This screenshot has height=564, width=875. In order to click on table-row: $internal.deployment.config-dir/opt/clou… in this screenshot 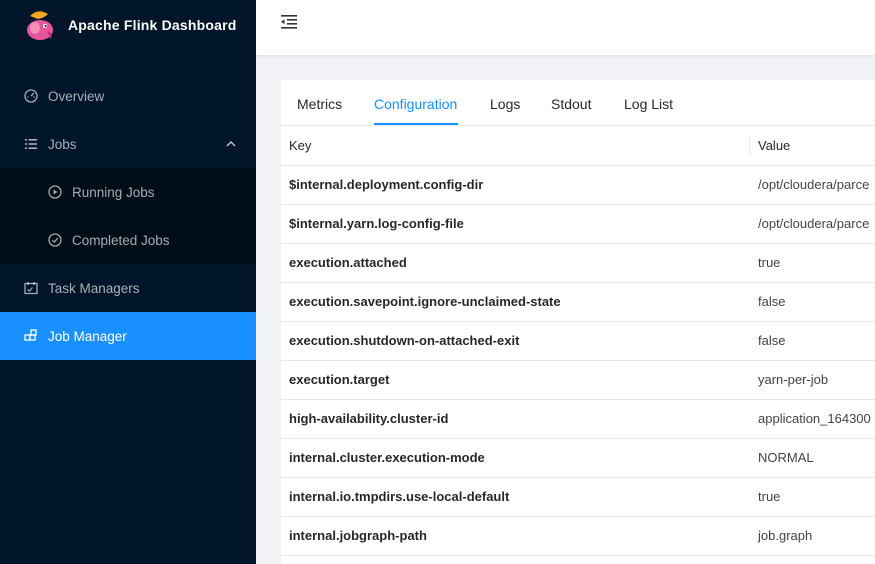, I will do `click(578, 185)`.